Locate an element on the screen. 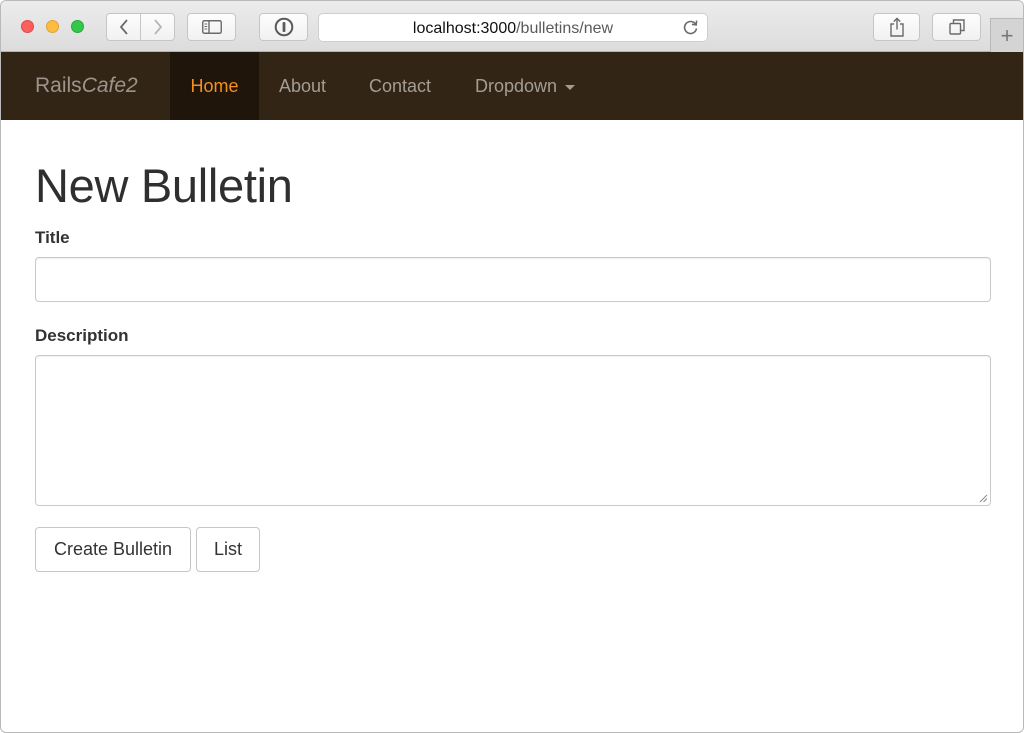 The height and width of the screenshot is (733, 1024). tabs-overview-icon is located at coordinates (956, 27).